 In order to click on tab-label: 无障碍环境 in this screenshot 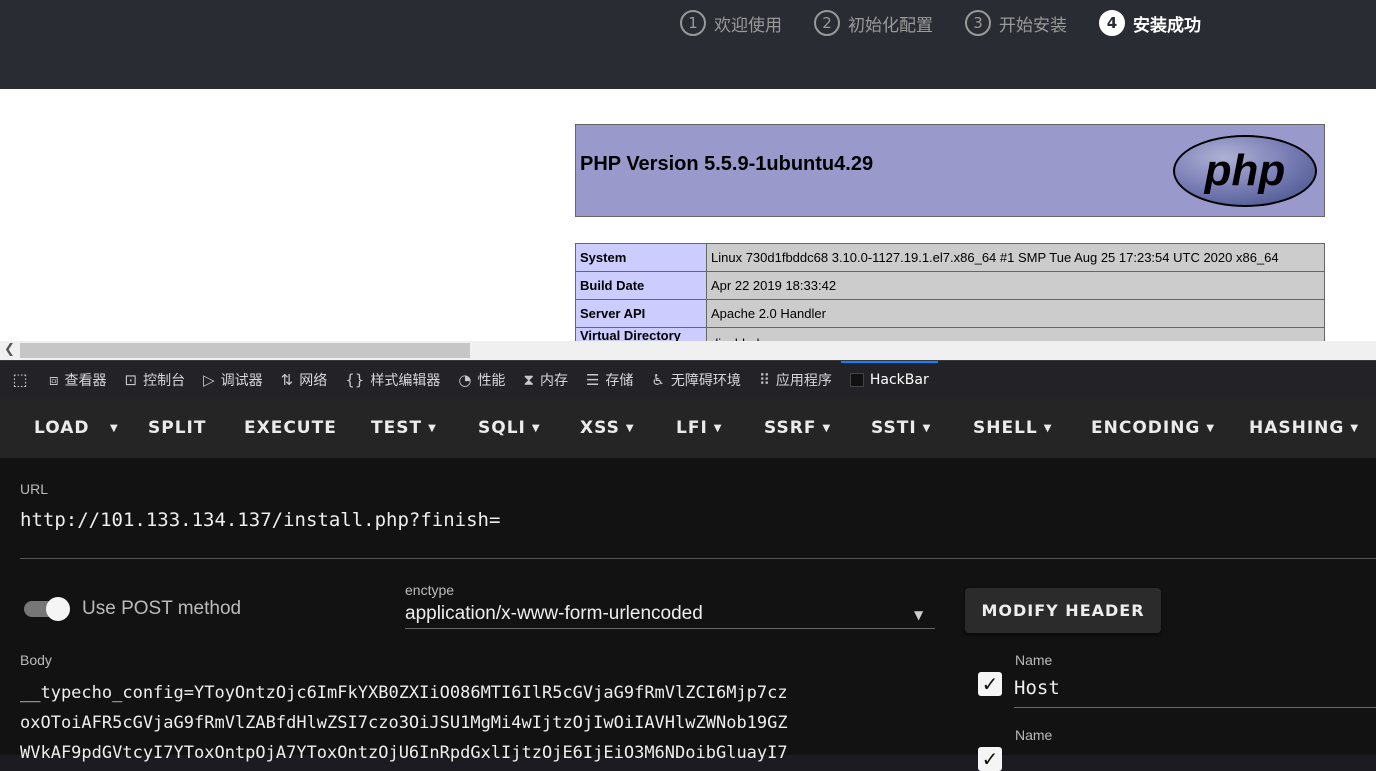, I will do `click(705, 380)`.